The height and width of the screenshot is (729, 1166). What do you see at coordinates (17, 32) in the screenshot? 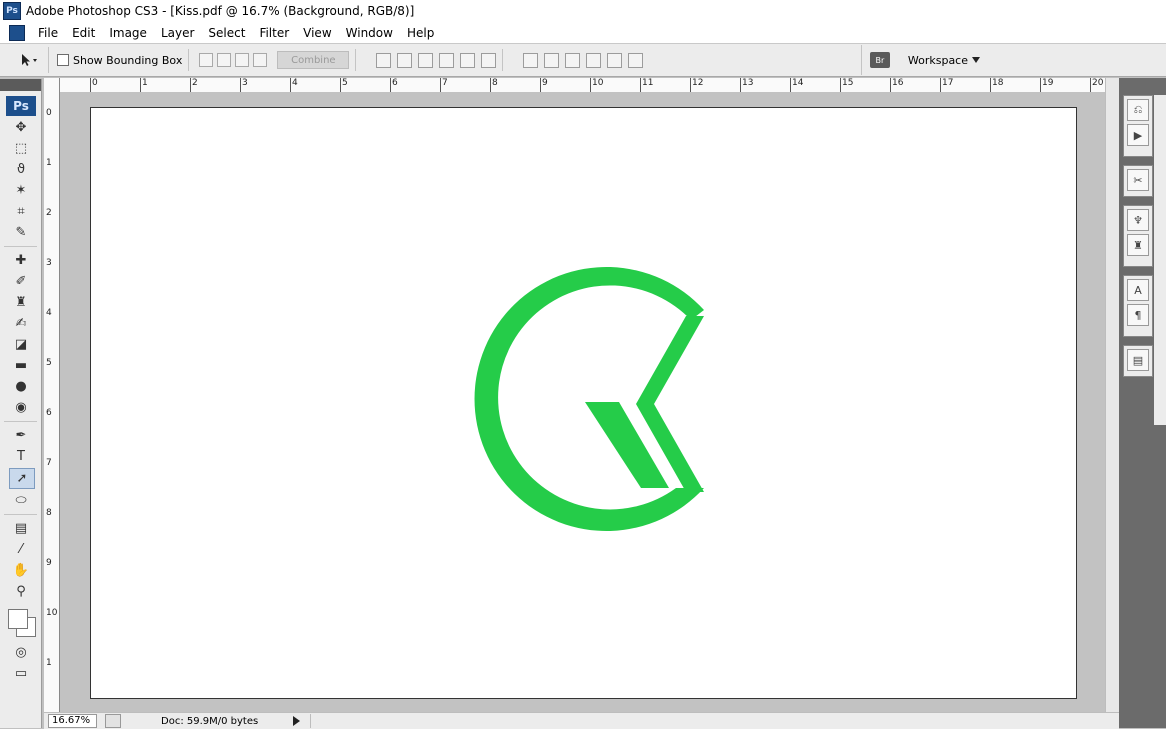
I see `app-menu-icon` at bounding box center [17, 32].